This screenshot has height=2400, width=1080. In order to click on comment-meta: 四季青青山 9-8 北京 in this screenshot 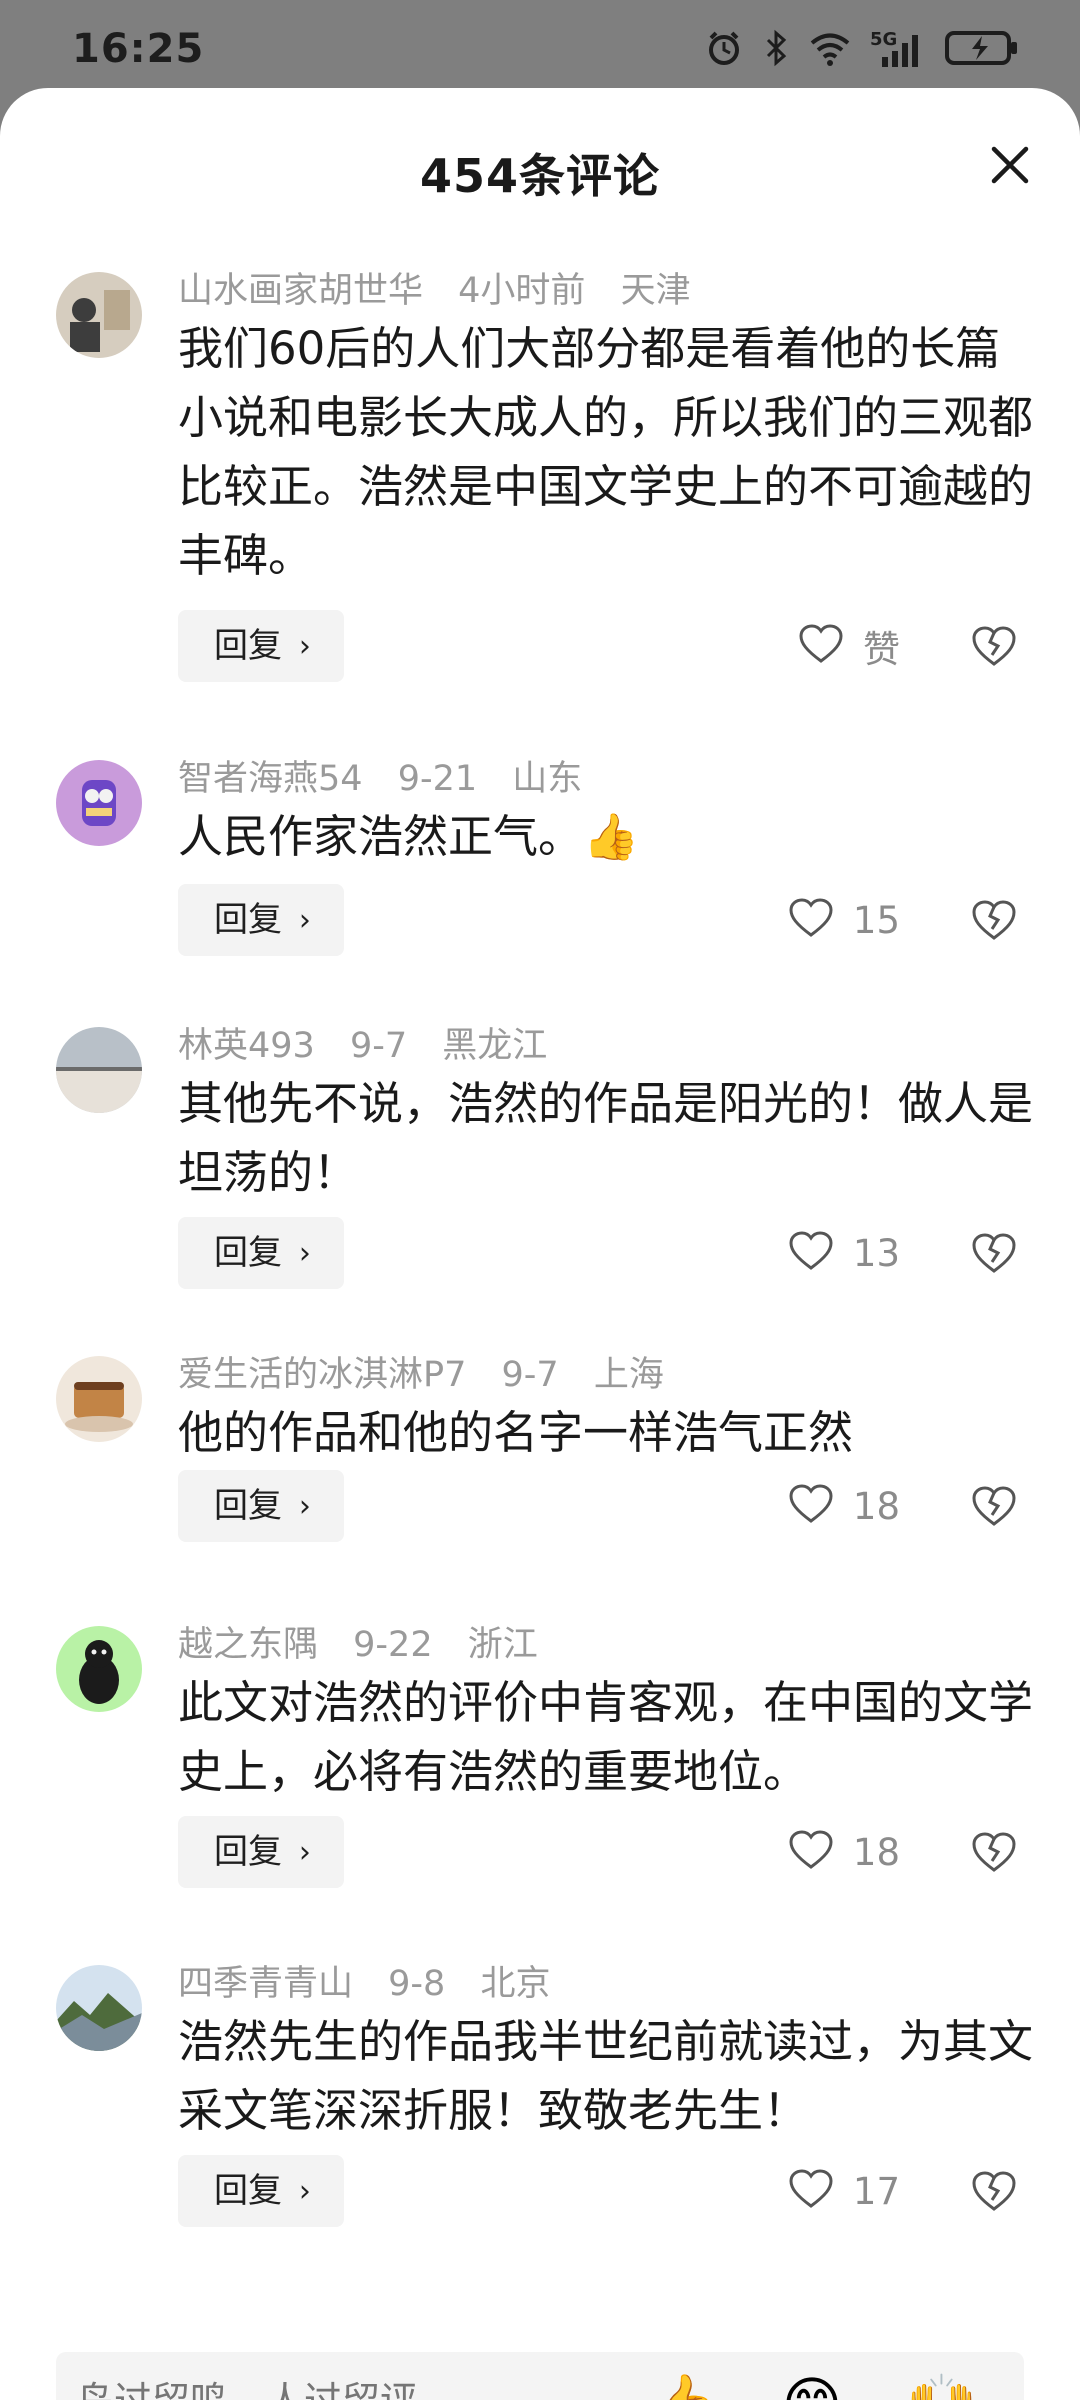, I will do `click(376, 1980)`.